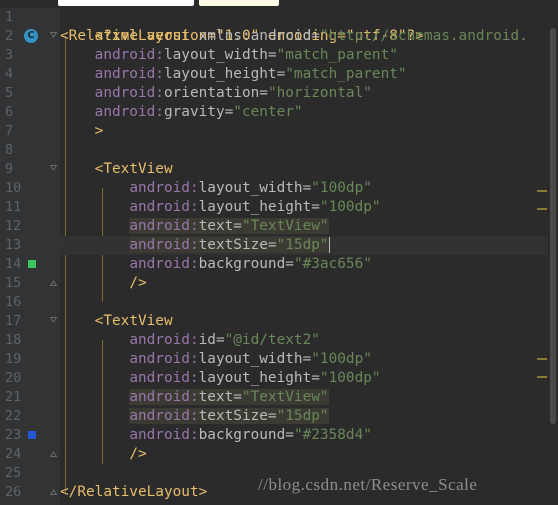 This screenshot has height=505, width=558. Describe the element at coordinates (9, 93) in the screenshot. I see `line-number: 5` at that location.